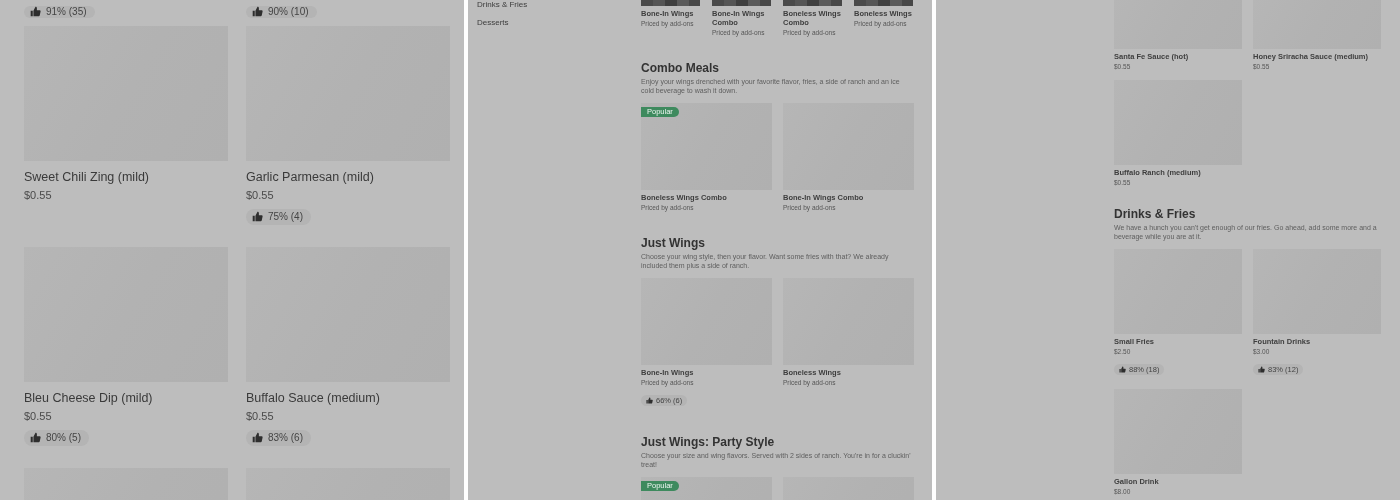 The height and width of the screenshot is (500, 1400). Describe the element at coordinates (310, 177) in the screenshot. I see `item-name: Garlic Parmesan (mild)` at that location.